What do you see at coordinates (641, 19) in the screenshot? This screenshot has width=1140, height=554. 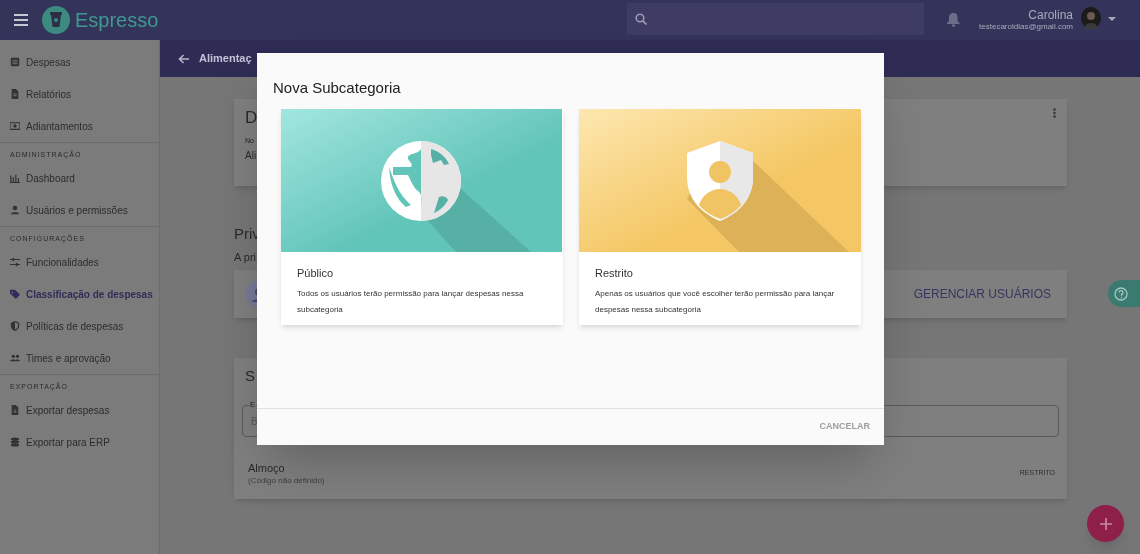 I see `search-icon` at bounding box center [641, 19].